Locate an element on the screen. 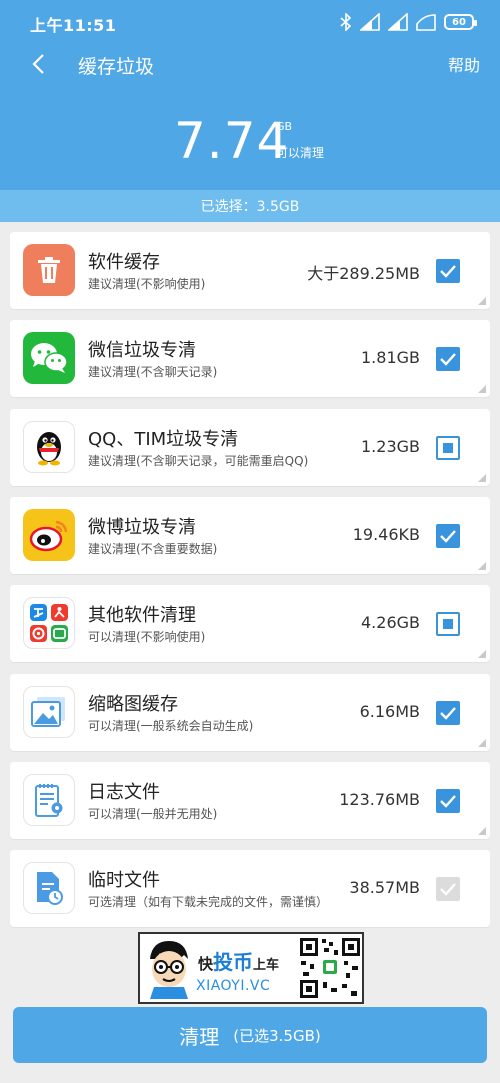 This screenshot has height=1083, width=500. item-size: 123.76MB is located at coordinates (379, 799).